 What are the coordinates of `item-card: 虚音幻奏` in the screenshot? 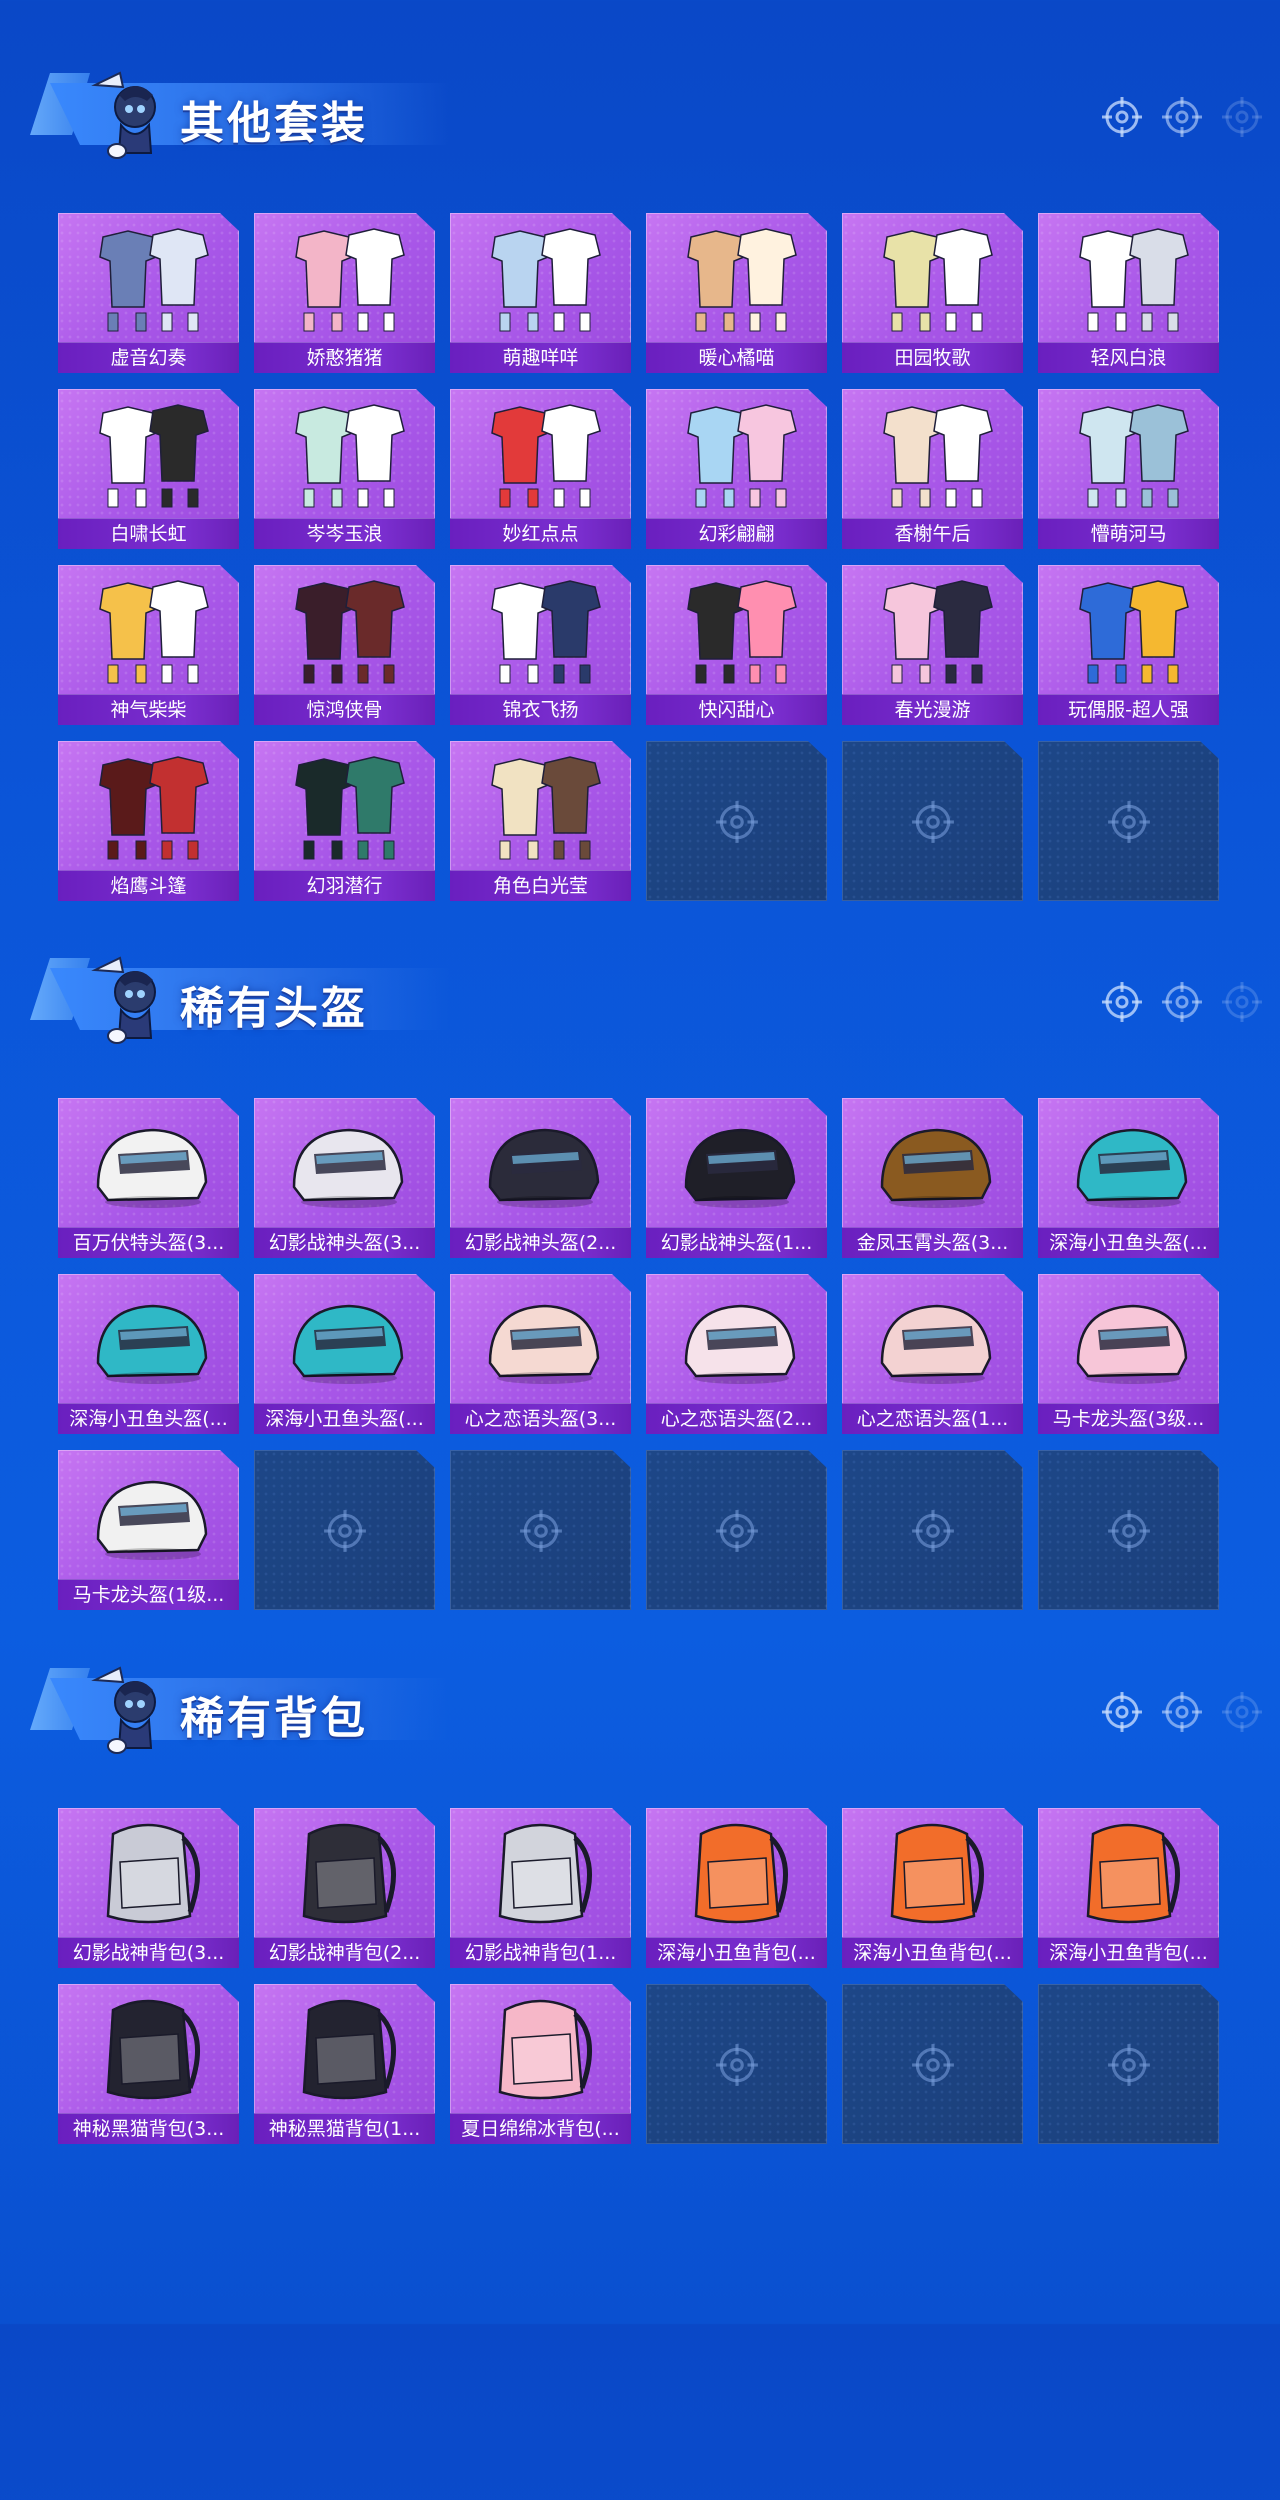 It's located at (148, 293).